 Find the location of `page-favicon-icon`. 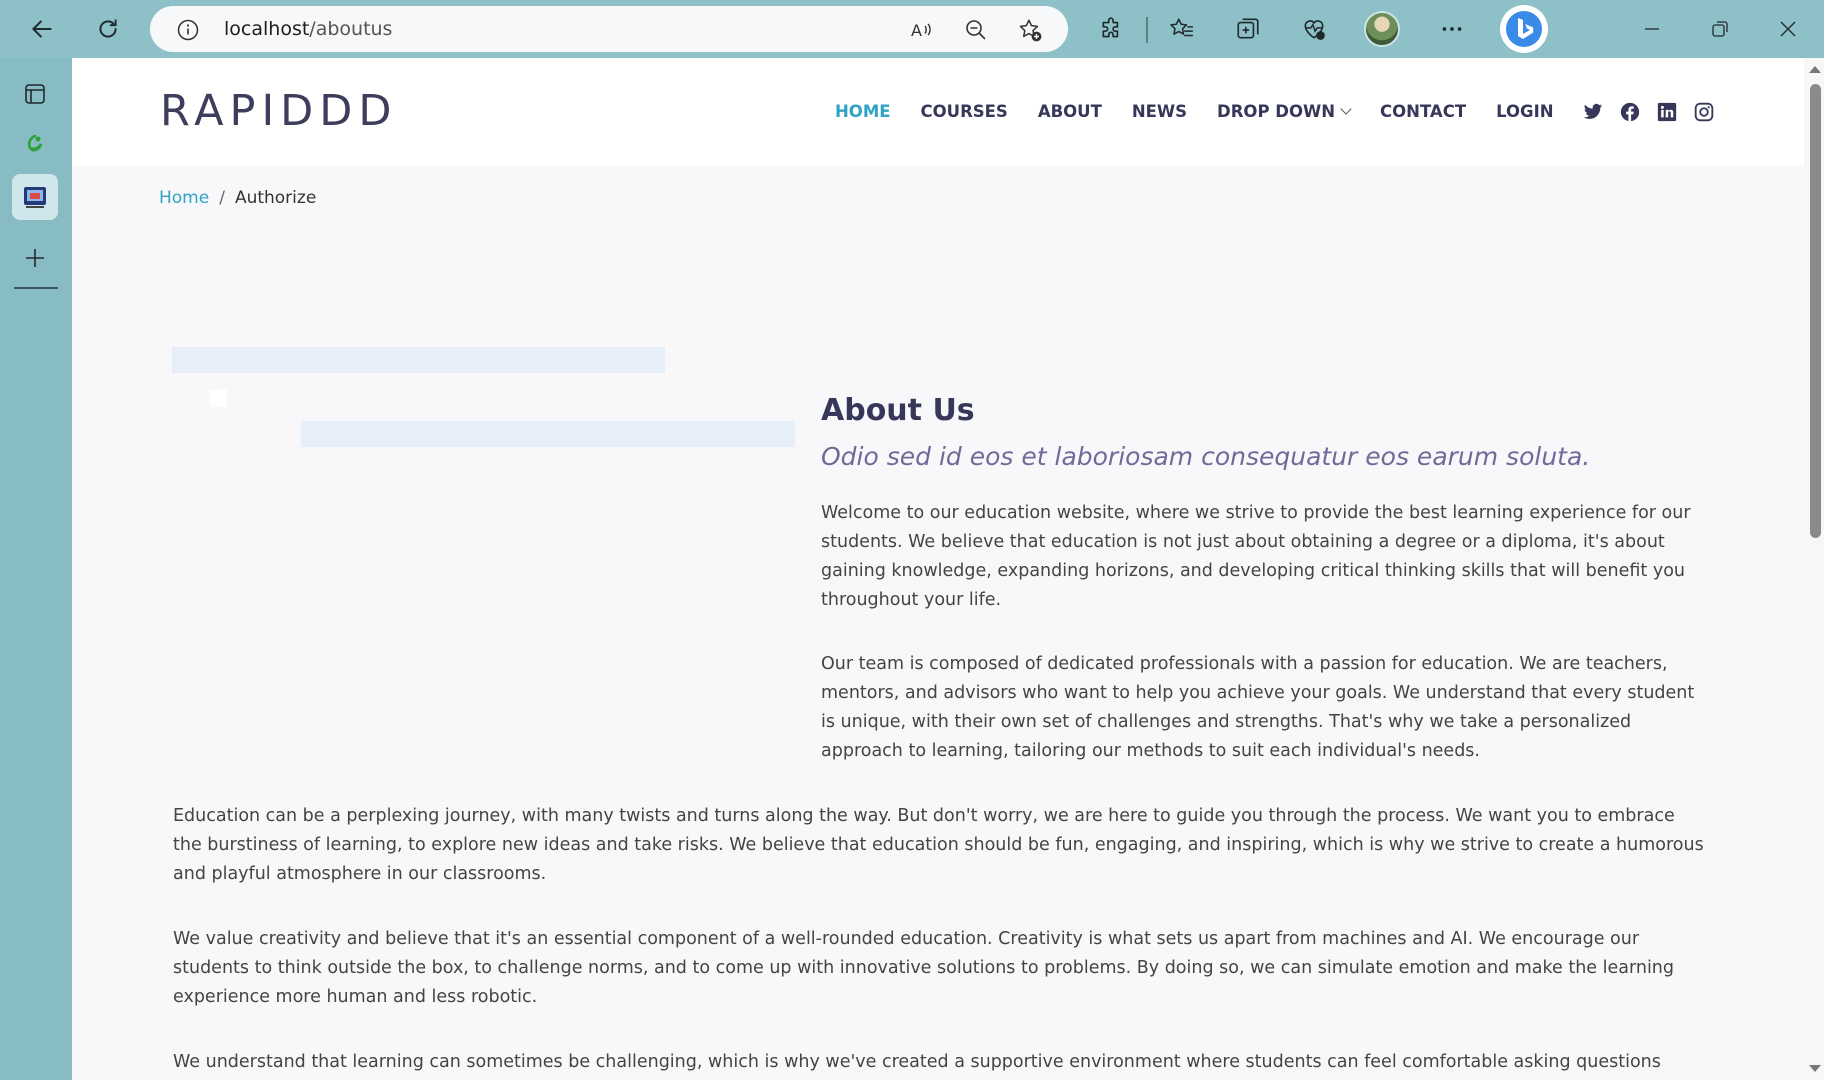

page-favicon-icon is located at coordinates (35, 197).